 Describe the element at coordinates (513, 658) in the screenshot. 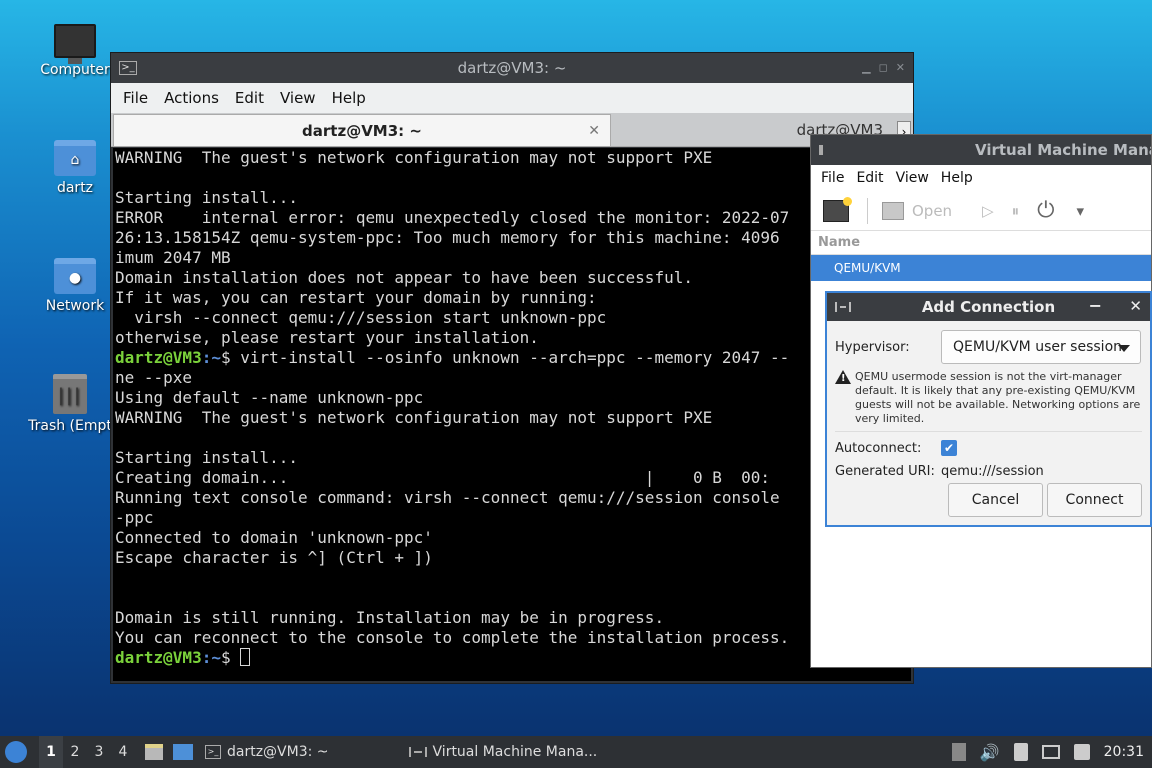

I see `current-prompt: dartz@VM3:~$` at that location.